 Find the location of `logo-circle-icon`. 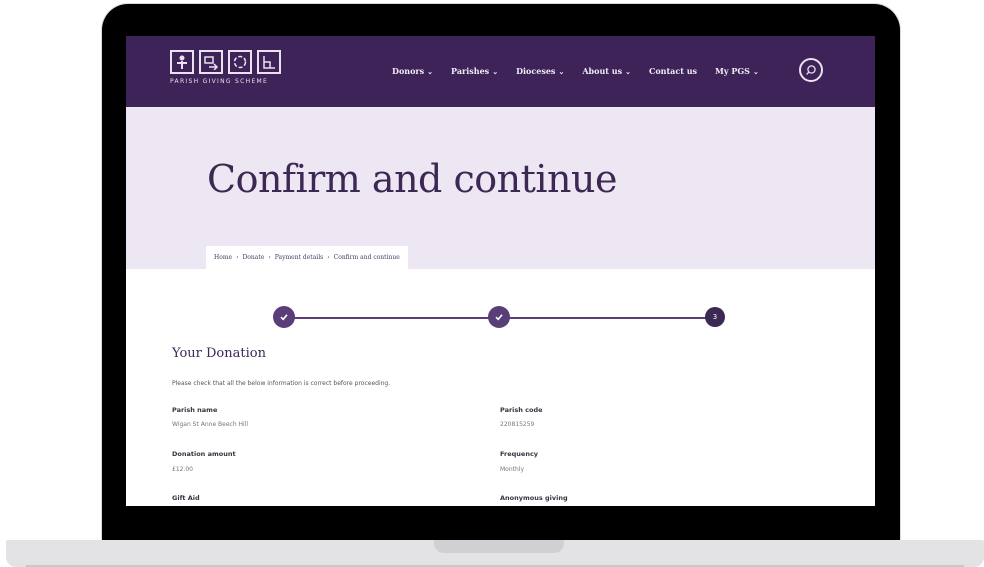

logo-circle-icon is located at coordinates (240, 62).